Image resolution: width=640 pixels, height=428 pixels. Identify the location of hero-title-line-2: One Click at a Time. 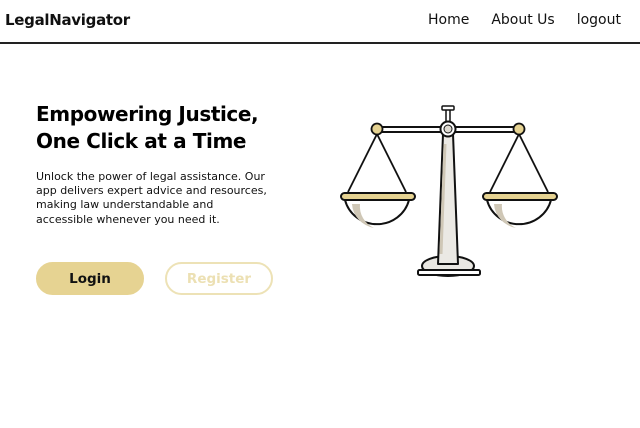
(141, 141).